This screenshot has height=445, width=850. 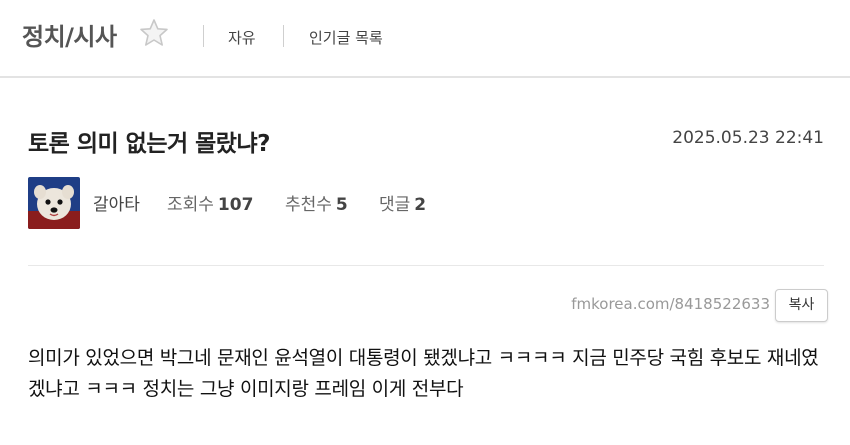 What do you see at coordinates (54, 203) in the screenshot?
I see `avatar` at bounding box center [54, 203].